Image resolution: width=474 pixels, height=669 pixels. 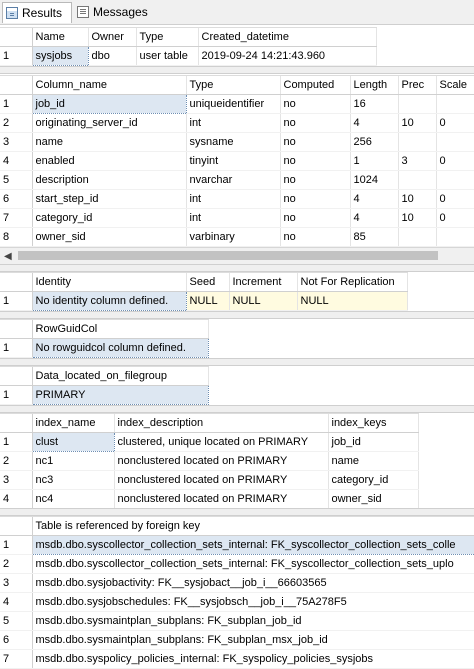 What do you see at coordinates (104, 348) in the screenshot?
I see `table-row: 1 No rowguidcol column defined.` at bounding box center [104, 348].